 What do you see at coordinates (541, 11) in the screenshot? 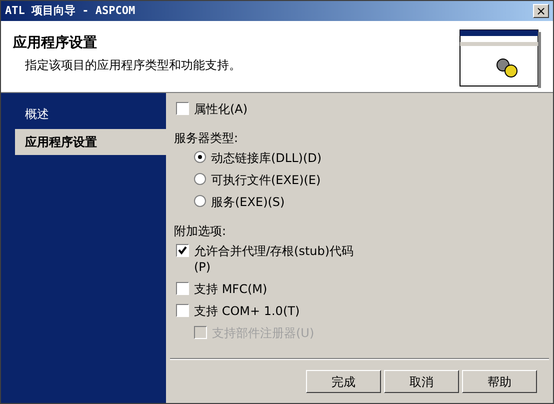
I see `close-button: ×` at bounding box center [541, 11].